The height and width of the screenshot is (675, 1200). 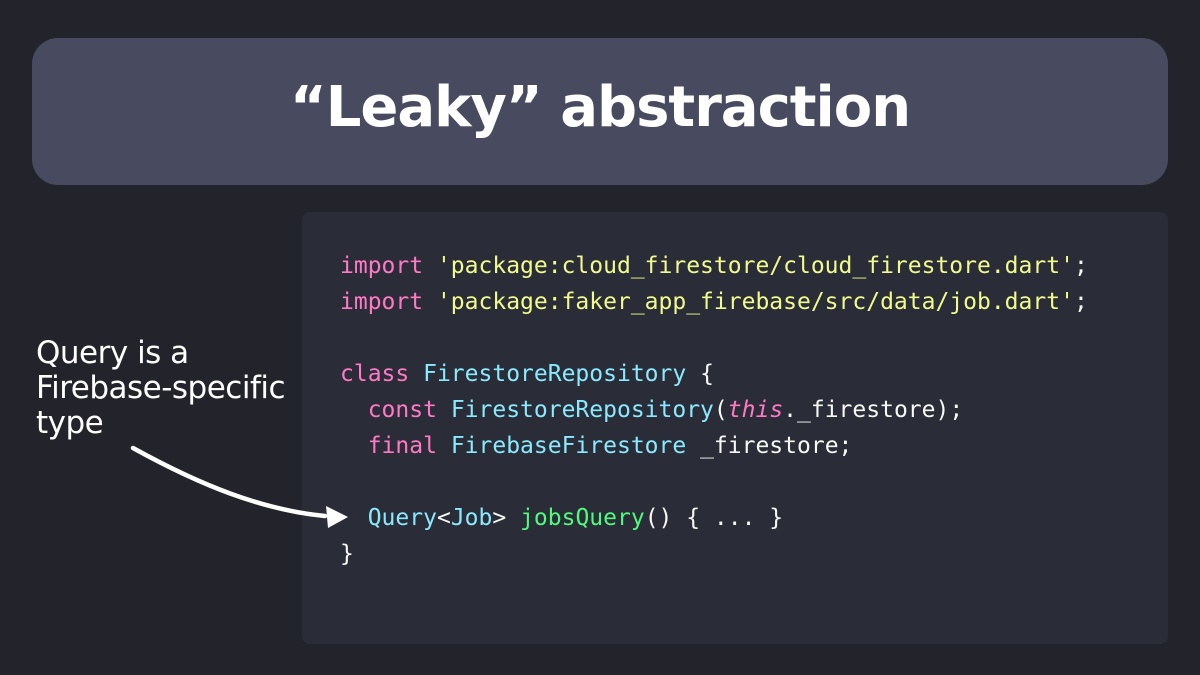 What do you see at coordinates (402, 410) in the screenshot?
I see `code-token: const` at bounding box center [402, 410].